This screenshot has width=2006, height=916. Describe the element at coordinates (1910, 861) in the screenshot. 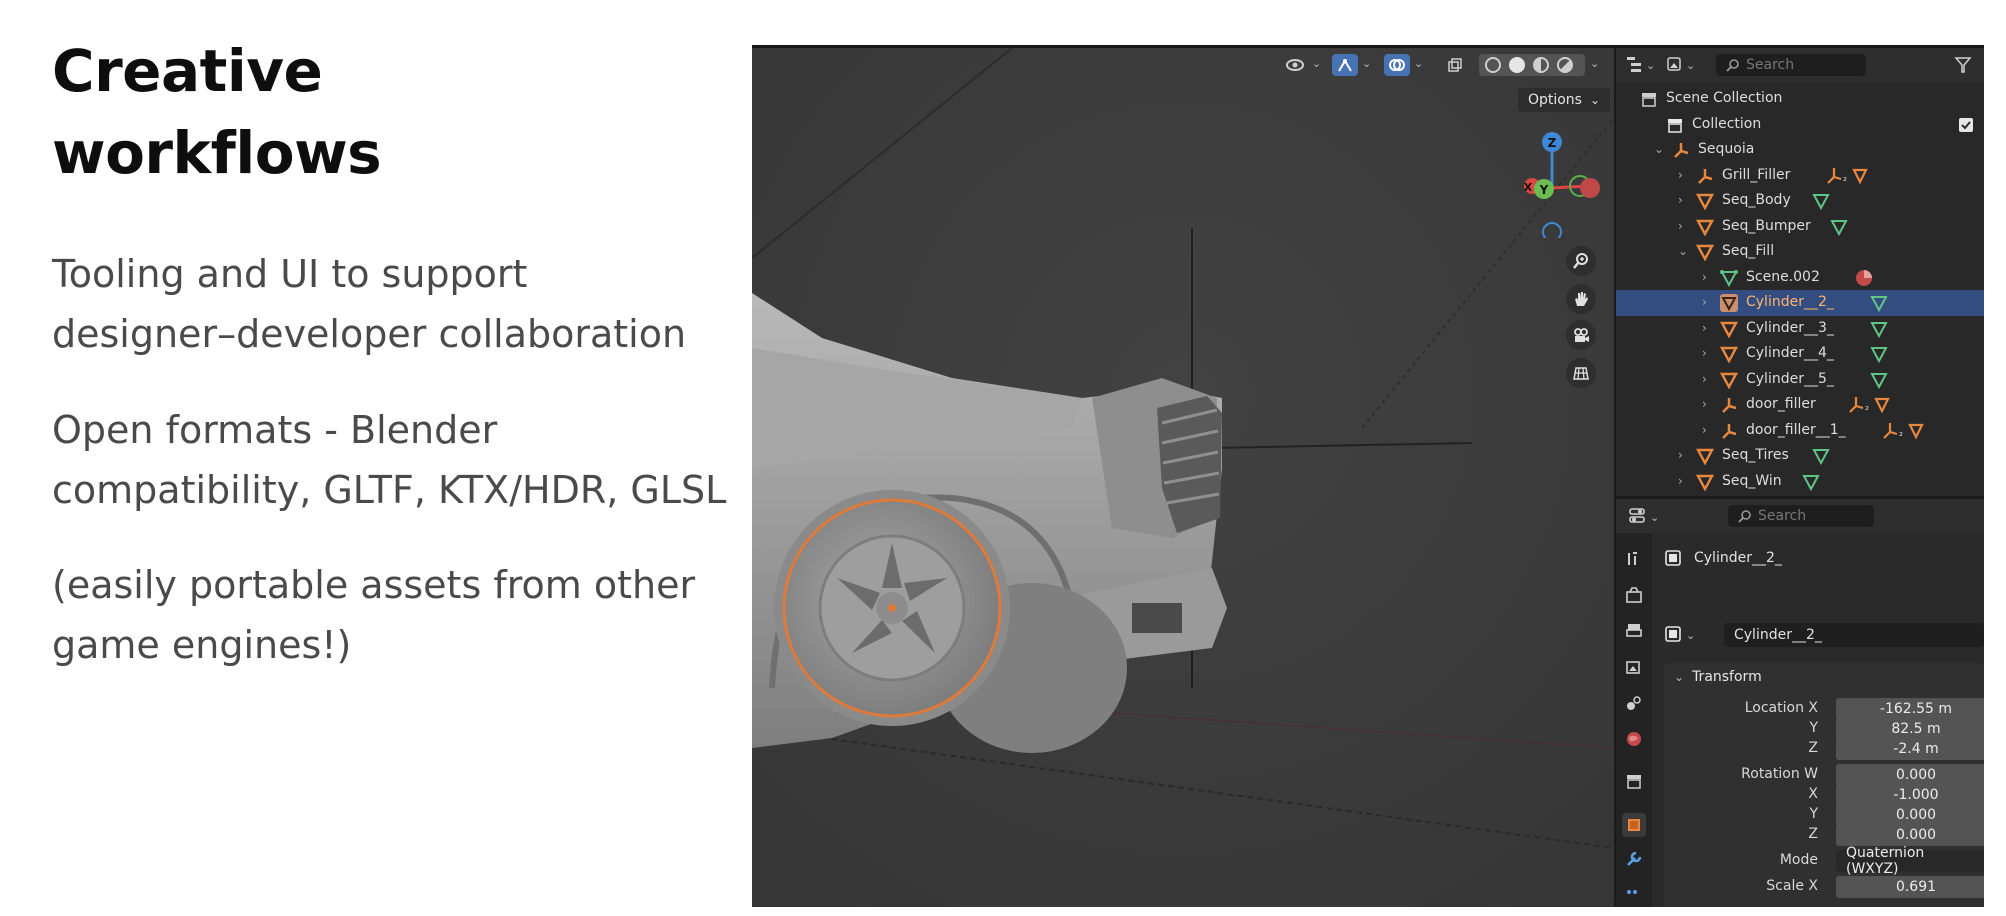

I see `rotation-mode-dropdown: Quaternion (WXYZ) ⌄` at that location.